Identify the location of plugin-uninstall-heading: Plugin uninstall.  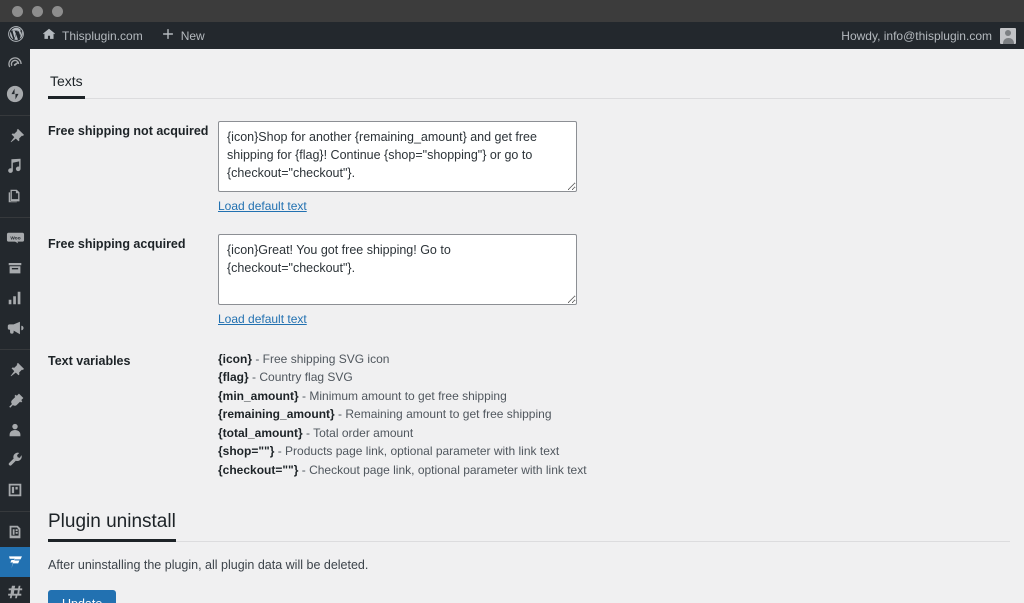
(112, 527).